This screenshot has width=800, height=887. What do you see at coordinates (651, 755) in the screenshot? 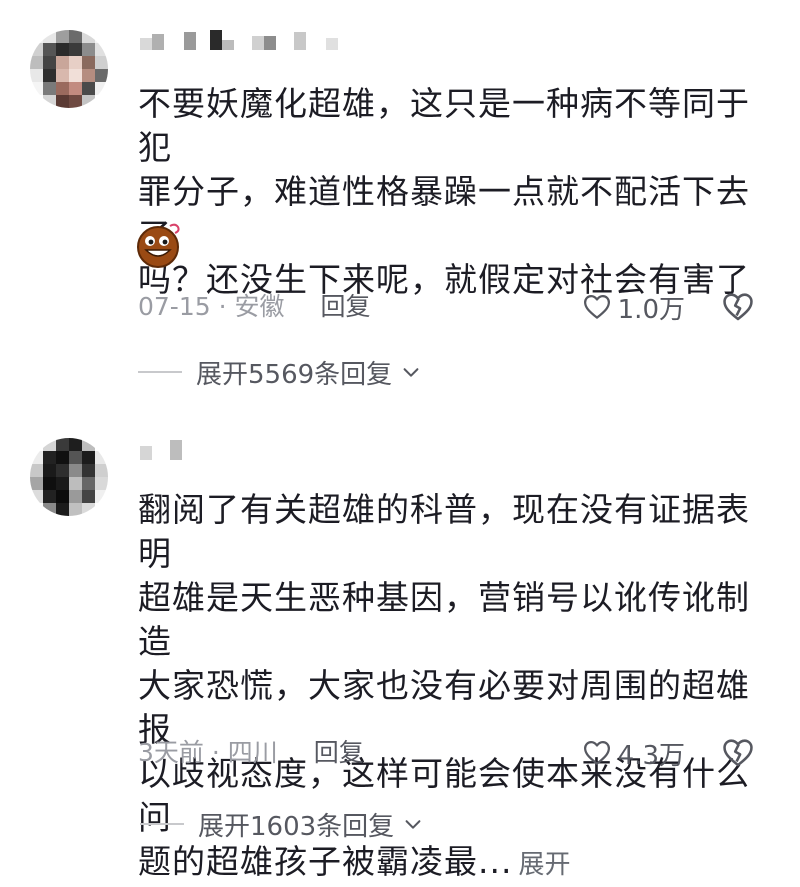
I see `like-count: 4.3万` at bounding box center [651, 755].